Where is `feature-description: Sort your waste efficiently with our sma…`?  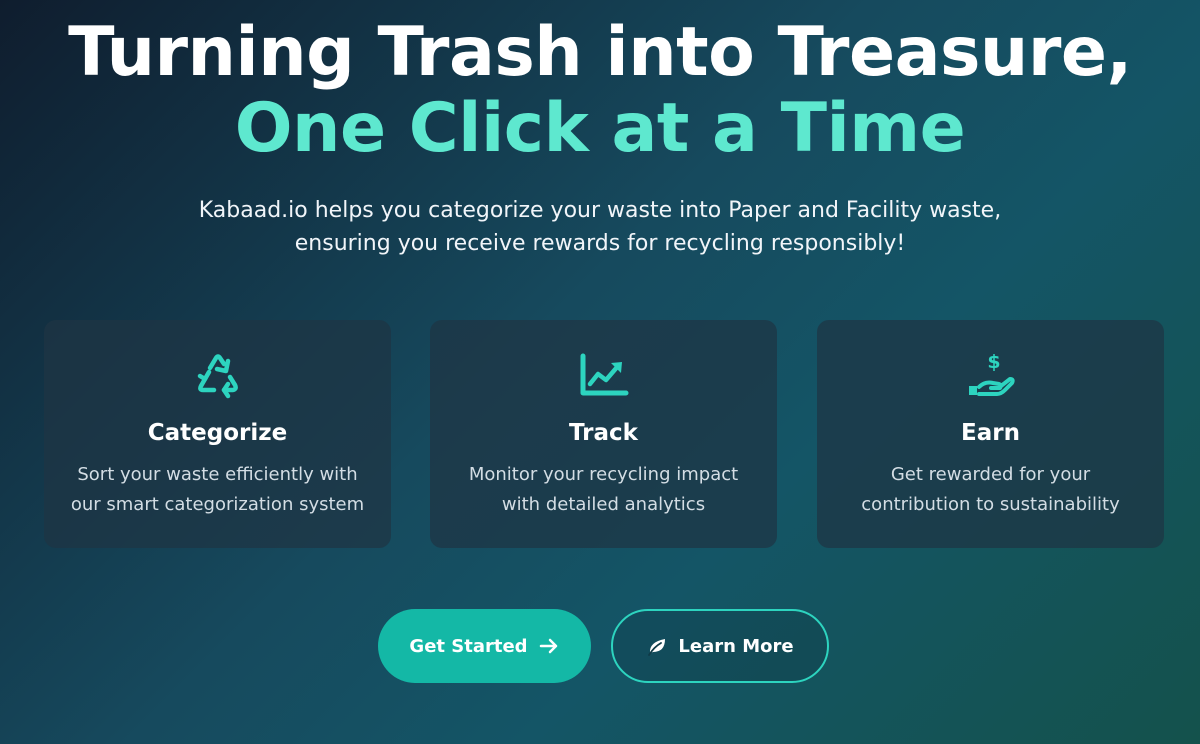
feature-description: Sort your waste efficiently with our sma… is located at coordinates (217, 490).